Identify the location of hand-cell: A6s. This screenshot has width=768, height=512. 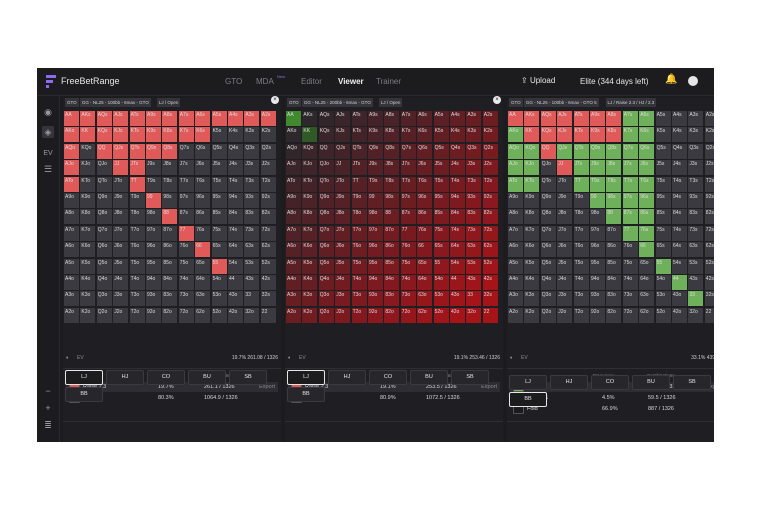
(203, 118).